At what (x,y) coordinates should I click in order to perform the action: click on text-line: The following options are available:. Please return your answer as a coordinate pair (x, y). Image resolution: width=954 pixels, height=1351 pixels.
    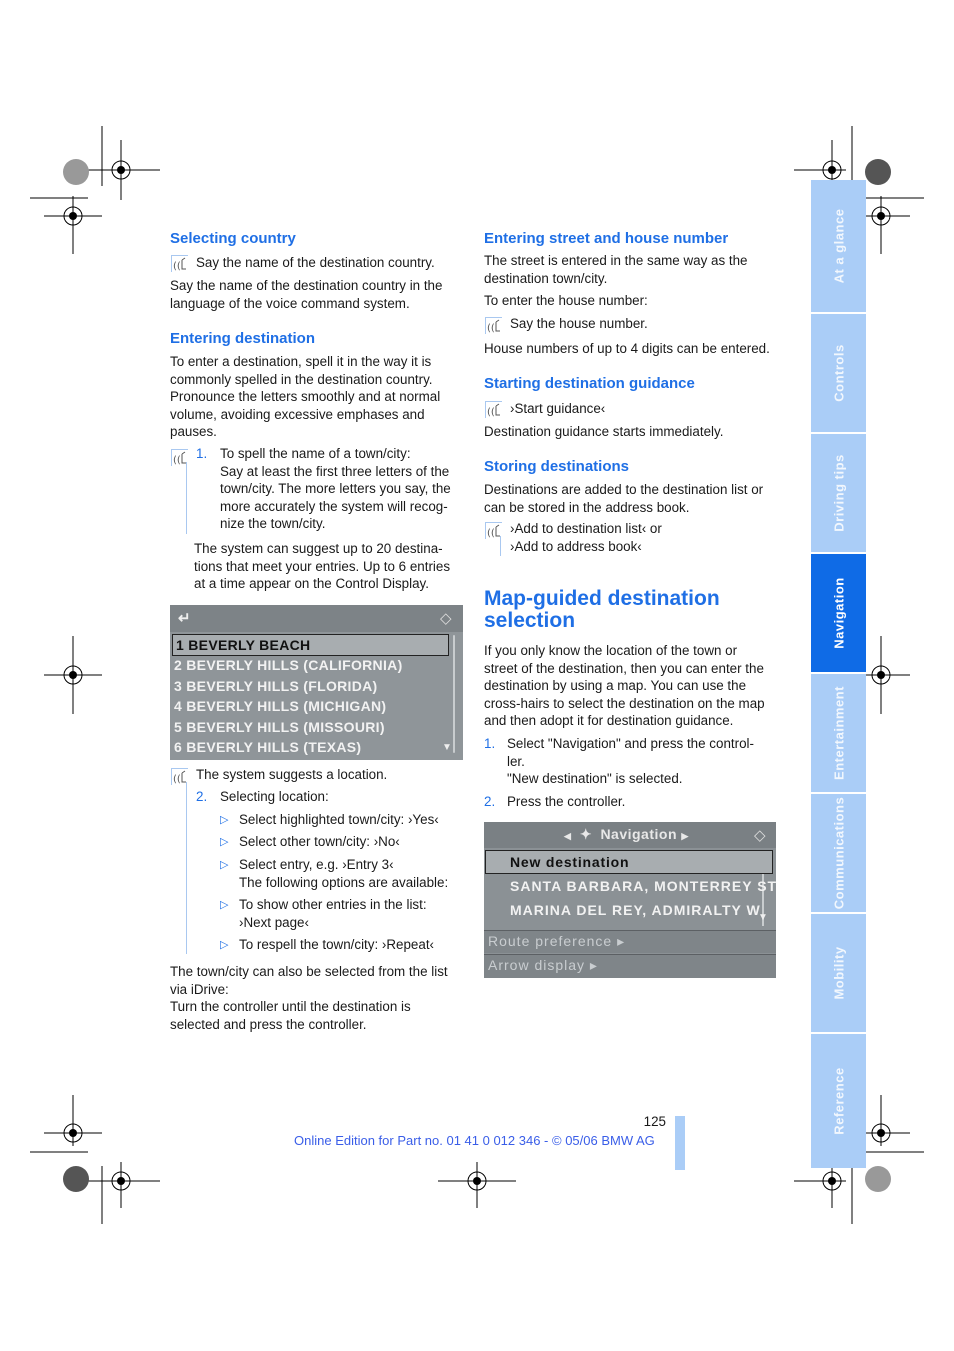
    Looking at the image, I should click on (344, 882).